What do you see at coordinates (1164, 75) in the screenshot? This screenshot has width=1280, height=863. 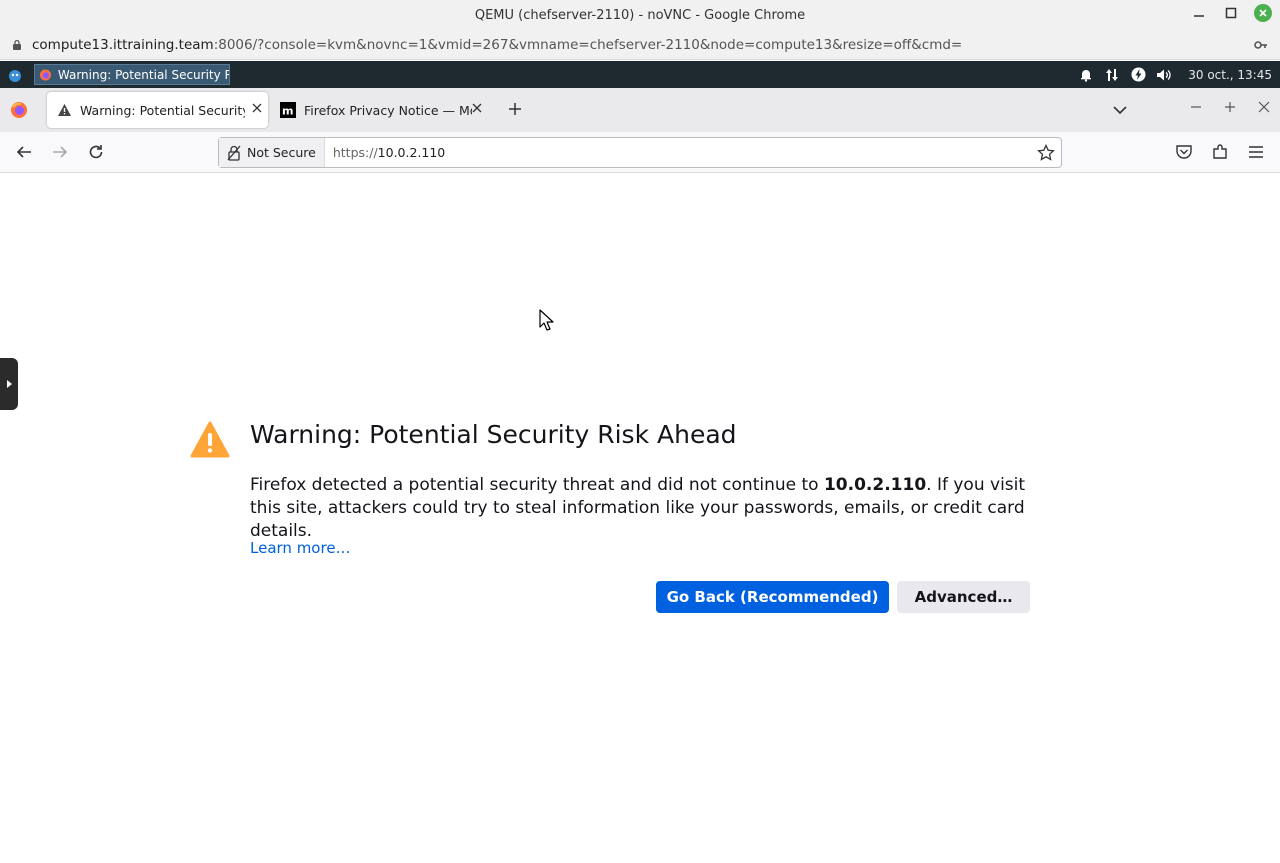 I see `volume-icon` at bounding box center [1164, 75].